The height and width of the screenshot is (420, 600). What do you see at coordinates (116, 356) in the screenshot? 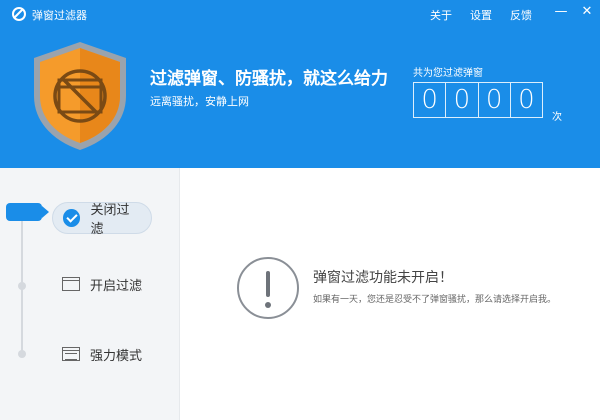
I see `mode-label: 强力模式` at bounding box center [116, 356].